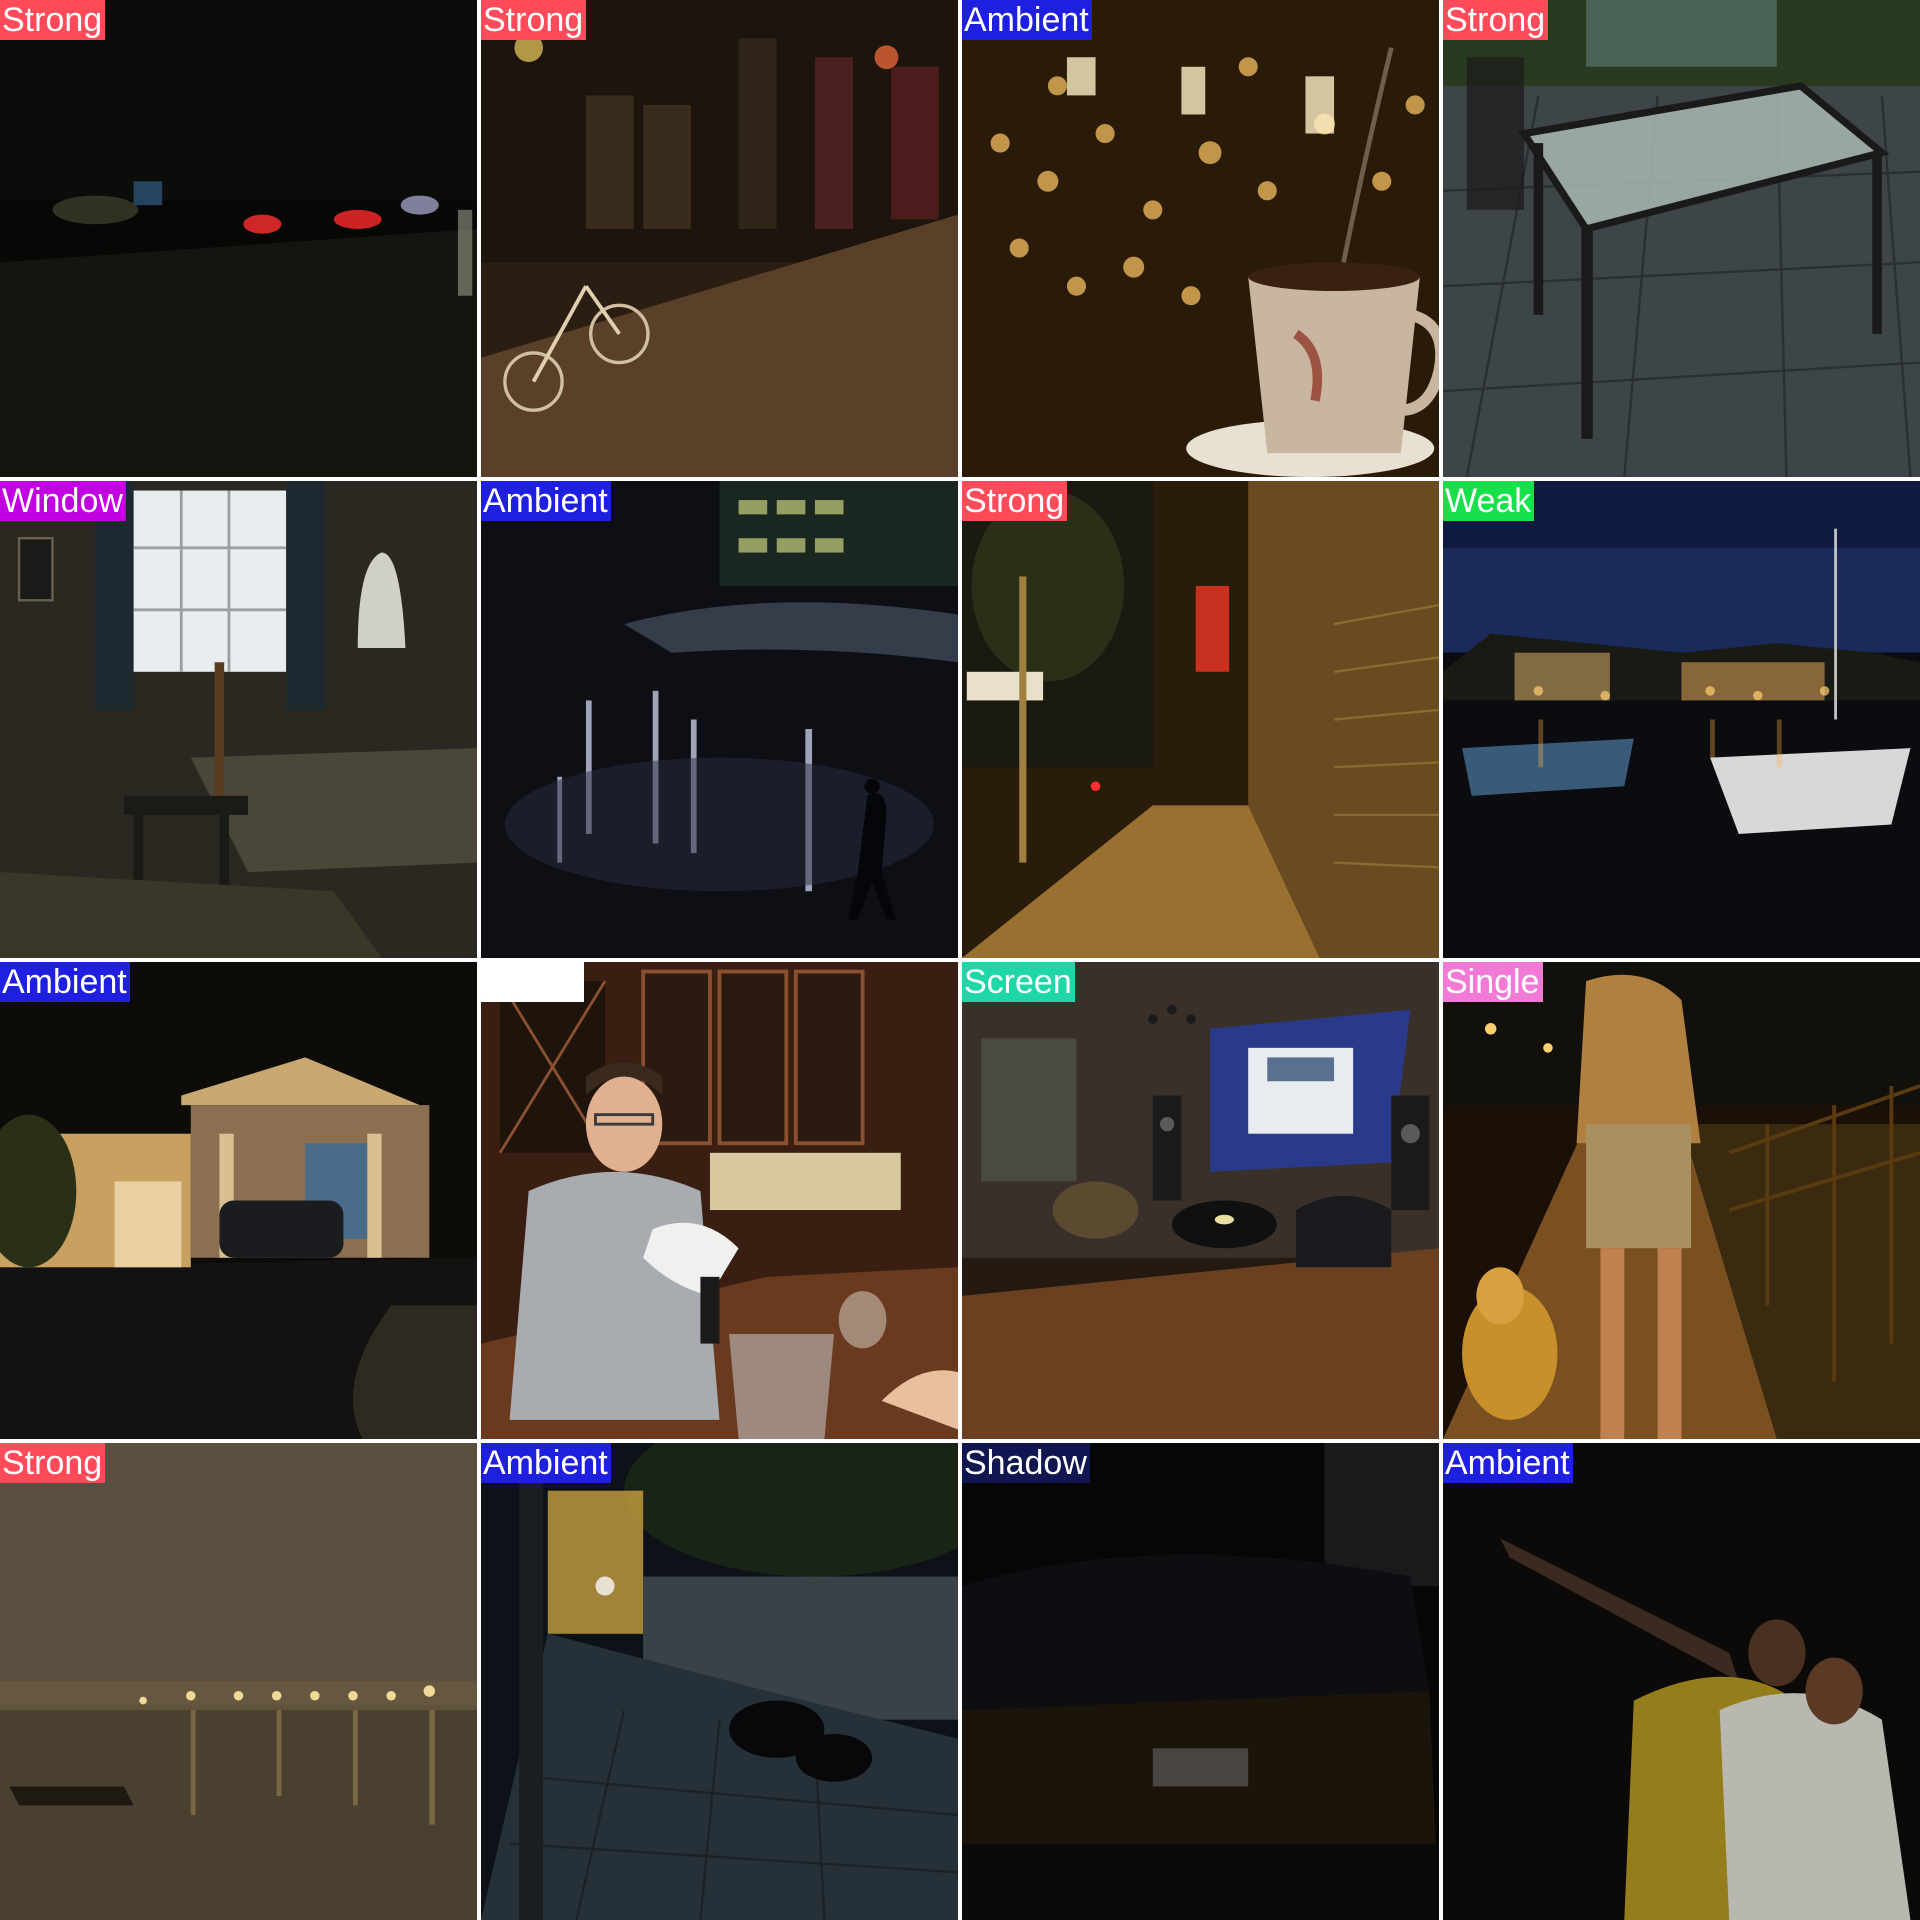  I want to click on sidewalk-shutters-photo, so click(1200, 719).